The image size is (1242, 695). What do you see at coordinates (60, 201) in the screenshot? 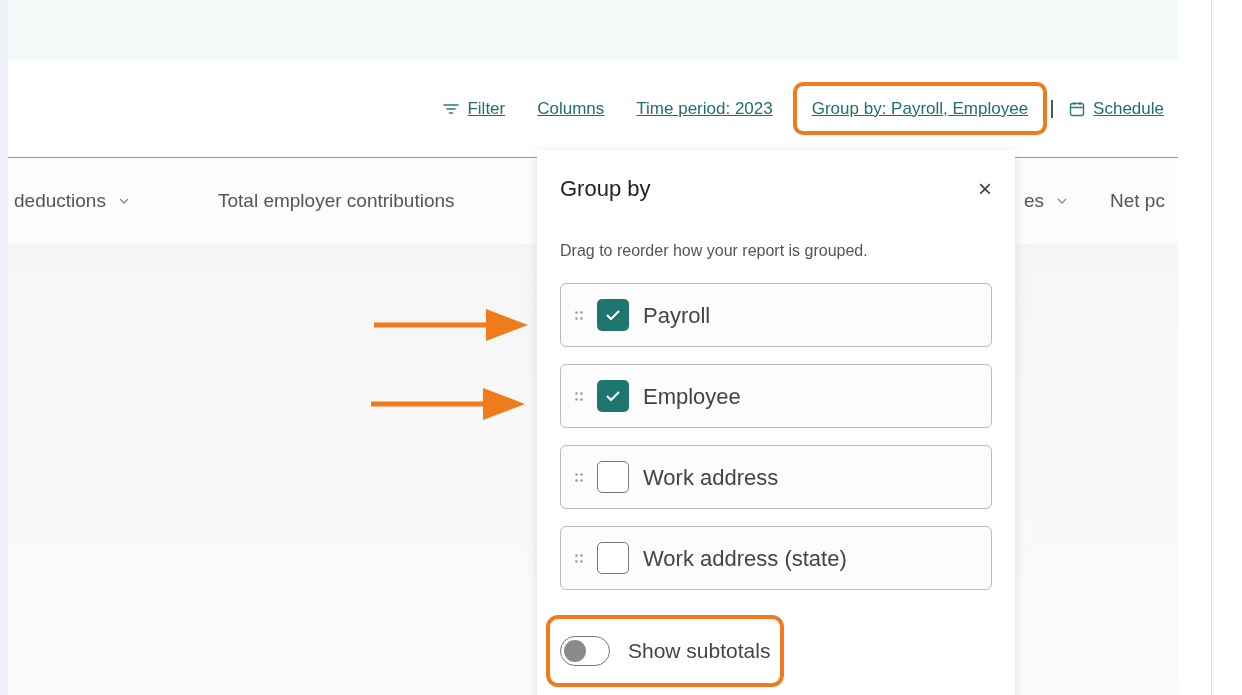
I see `column-header: deductions` at bounding box center [60, 201].